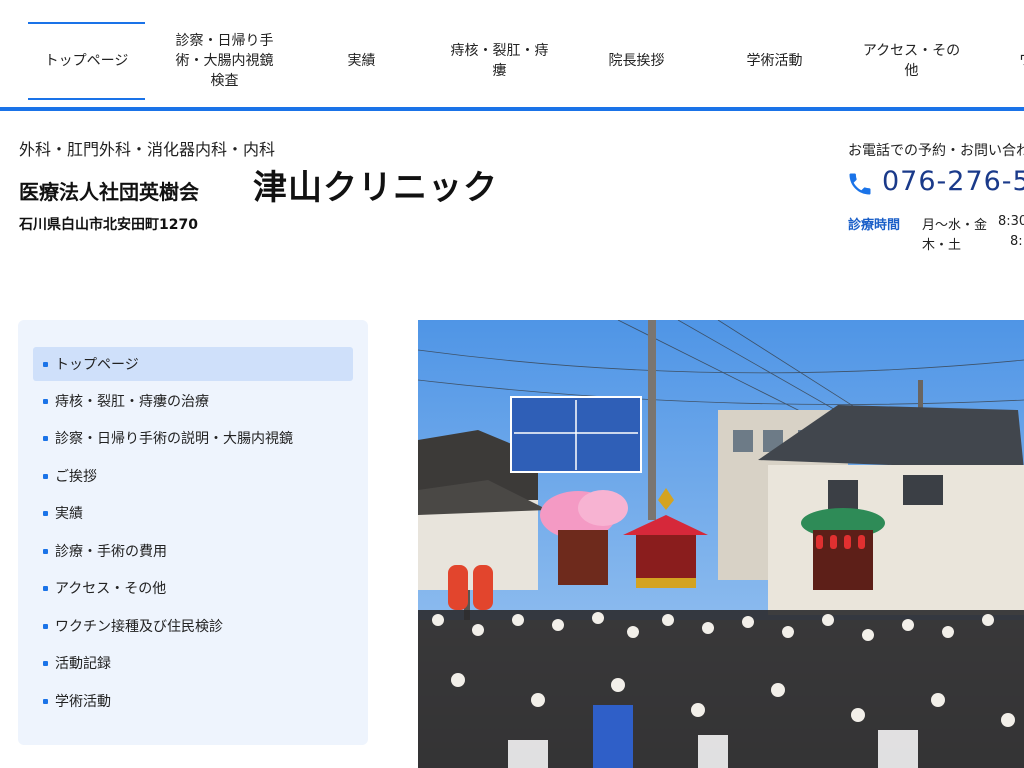  What do you see at coordinates (942, 245) in the screenshot?
I see `hours-days: 木・土` at bounding box center [942, 245].